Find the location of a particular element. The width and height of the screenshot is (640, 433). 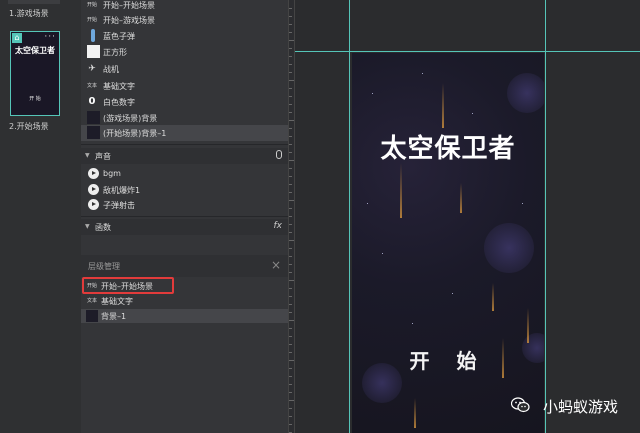

asset-row: (开始场景)背景–1 is located at coordinates (184, 133).